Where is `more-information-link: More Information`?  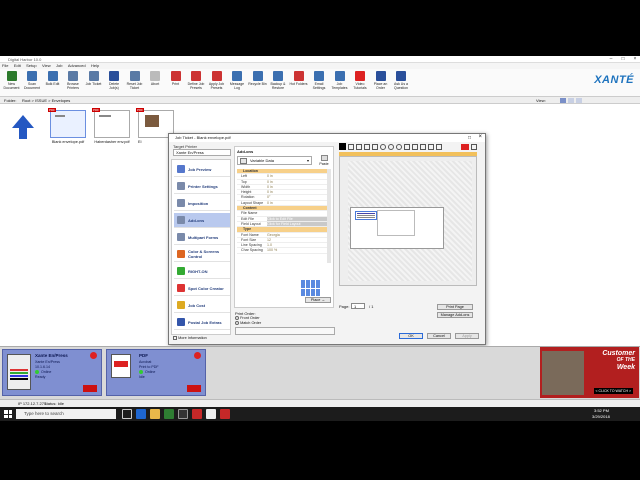
more-information-link: More Information is located at coordinates (190, 338).